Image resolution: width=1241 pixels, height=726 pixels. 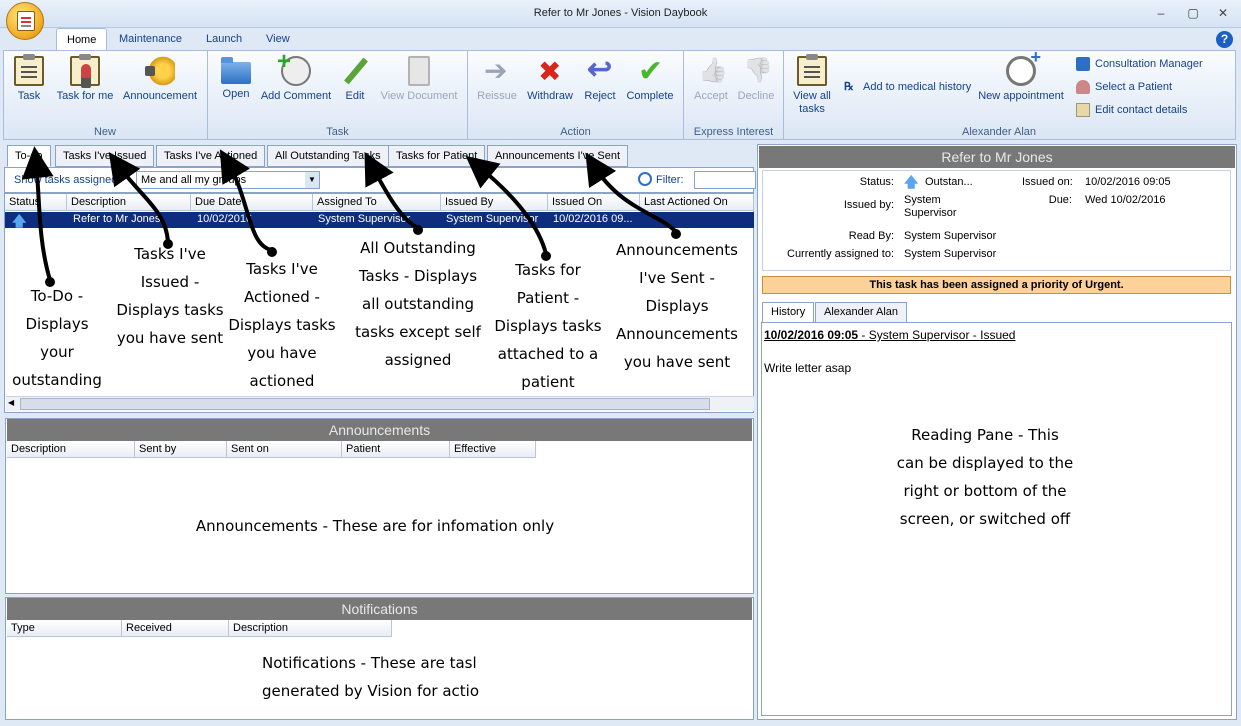 I want to click on annotation-arrows, so click(x=351, y=216).